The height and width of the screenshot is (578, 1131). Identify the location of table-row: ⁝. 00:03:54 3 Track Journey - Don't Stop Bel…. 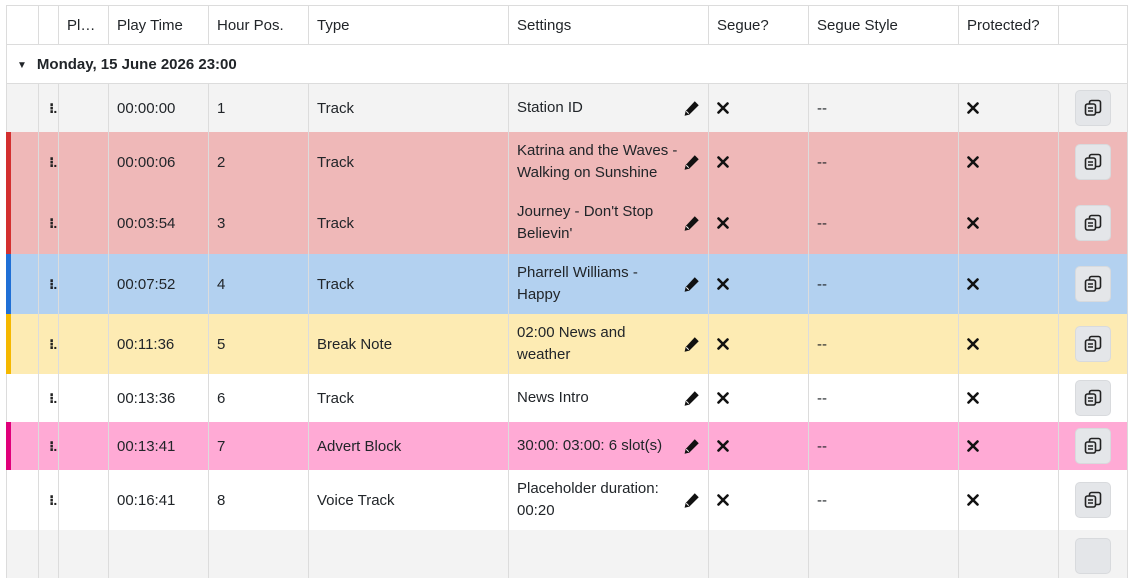
(567, 223).